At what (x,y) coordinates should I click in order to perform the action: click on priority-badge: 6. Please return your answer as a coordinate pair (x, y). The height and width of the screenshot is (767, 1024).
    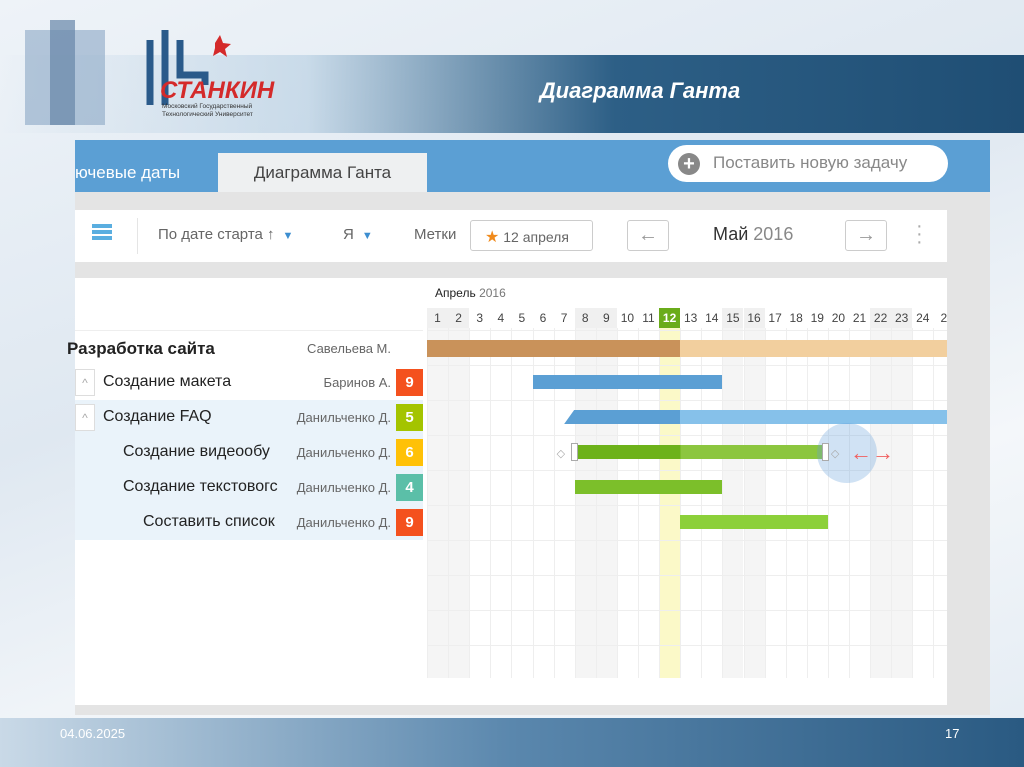
    Looking at the image, I should click on (409, 452).